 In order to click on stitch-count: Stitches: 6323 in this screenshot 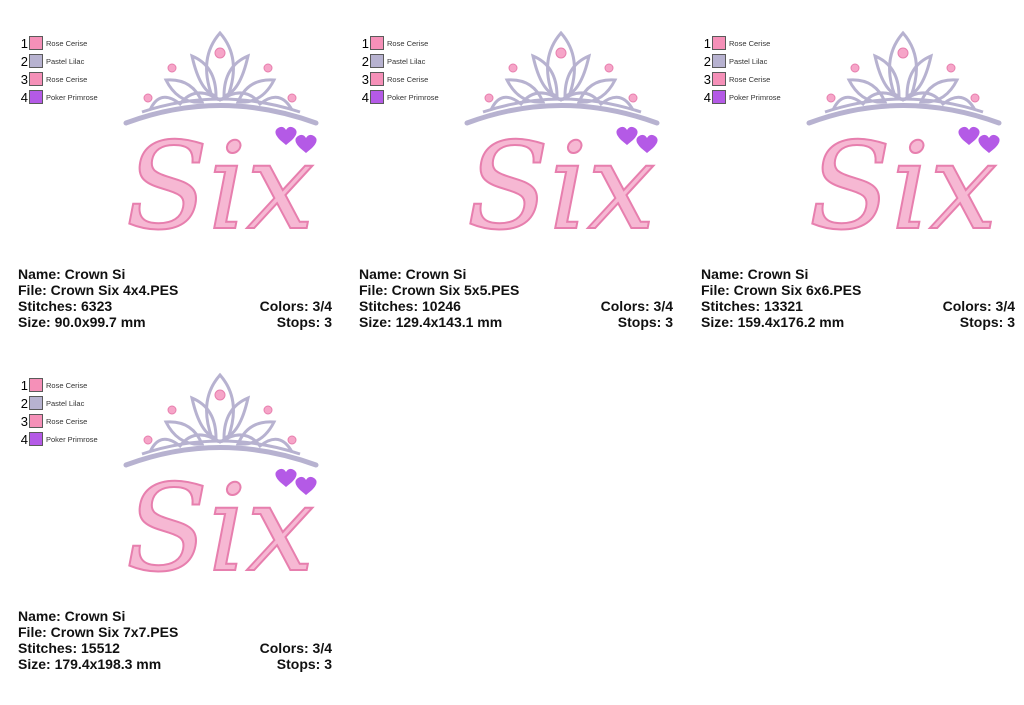, I will do `click(65, 306)`.